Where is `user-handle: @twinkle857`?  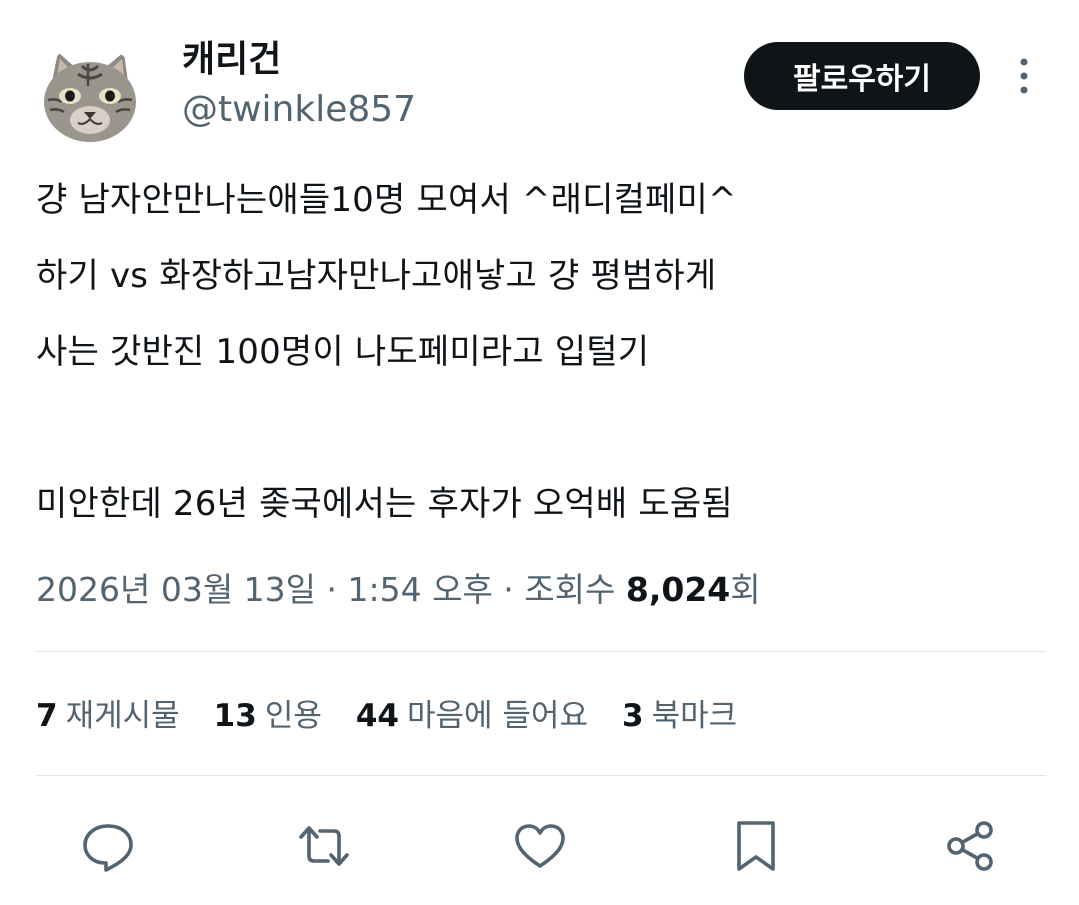
user-handle: @twinkle857 is located at coordinates (299, 110).